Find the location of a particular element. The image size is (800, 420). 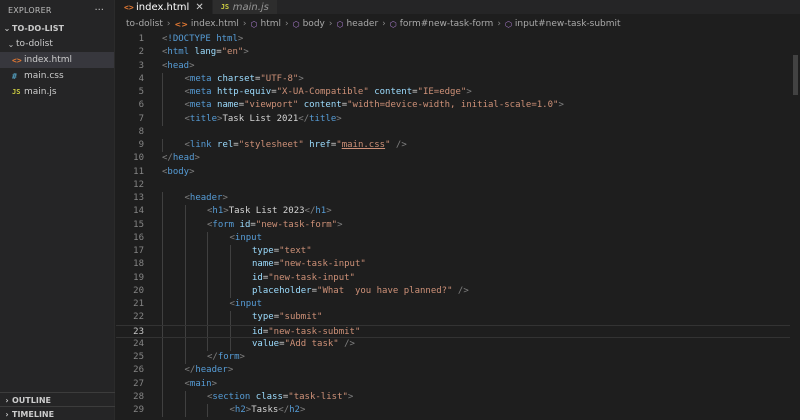

tab-index-html: <> index.html ✕ is located at coordinates (164, 7).